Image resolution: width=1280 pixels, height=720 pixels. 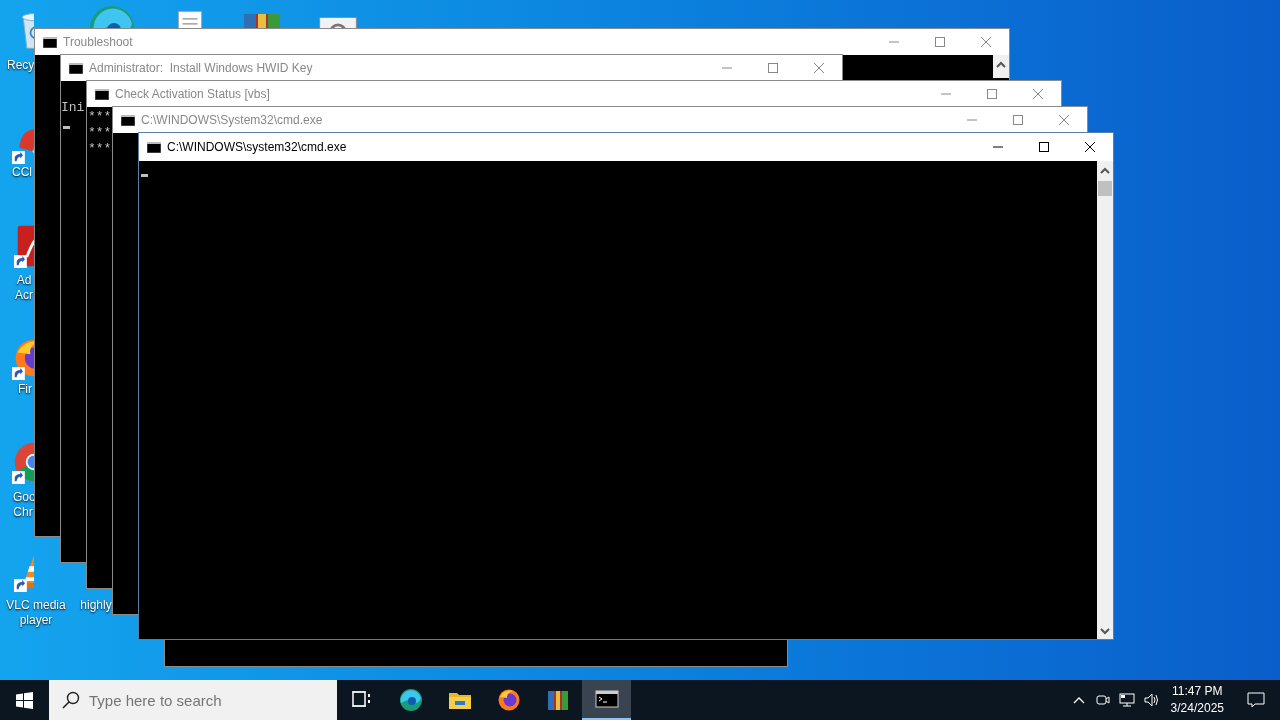 I want to click on desktop-icon-label: VLC media player, so click(x=36, y=613).